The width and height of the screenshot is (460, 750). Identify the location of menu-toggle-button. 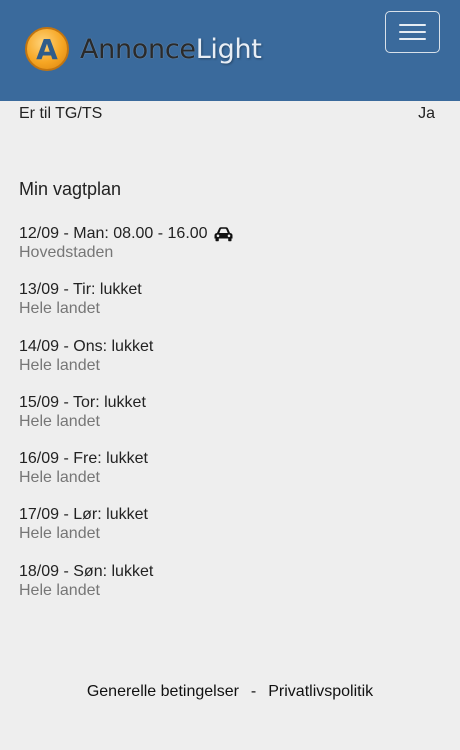
(412, 32).